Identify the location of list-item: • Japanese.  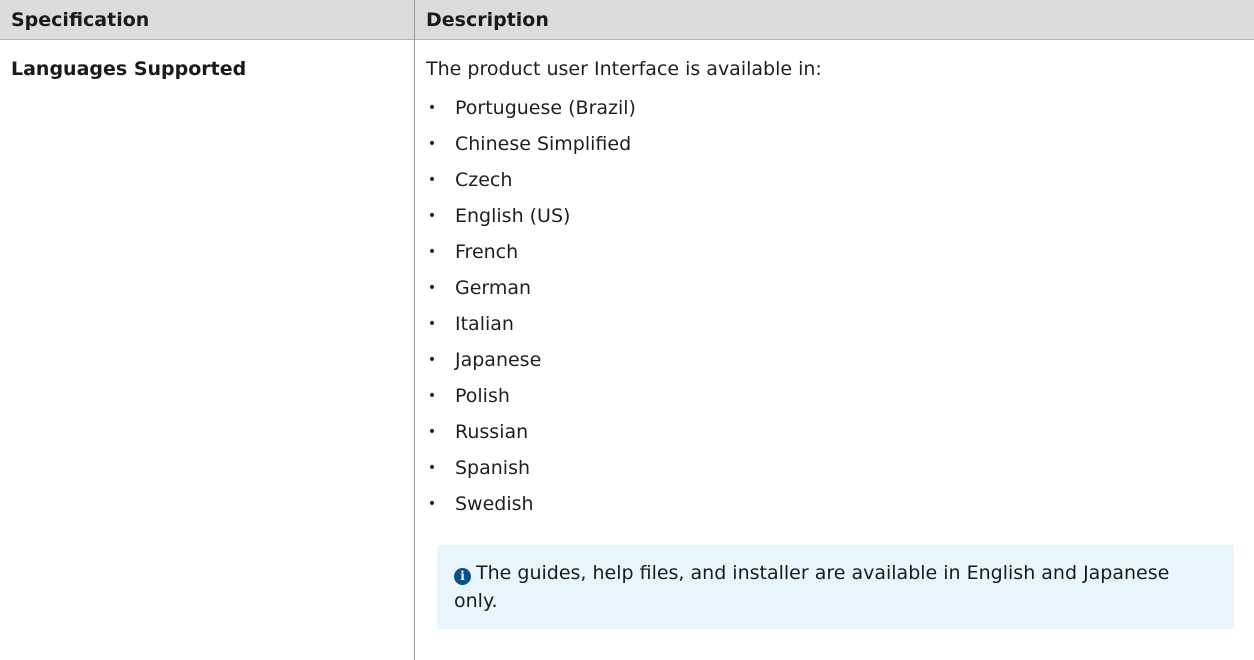
(531, 360).